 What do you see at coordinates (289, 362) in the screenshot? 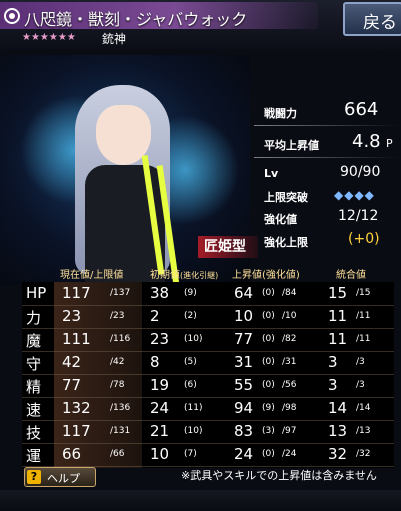
I see `growth-max: /31` at bounding box center [289, 362].